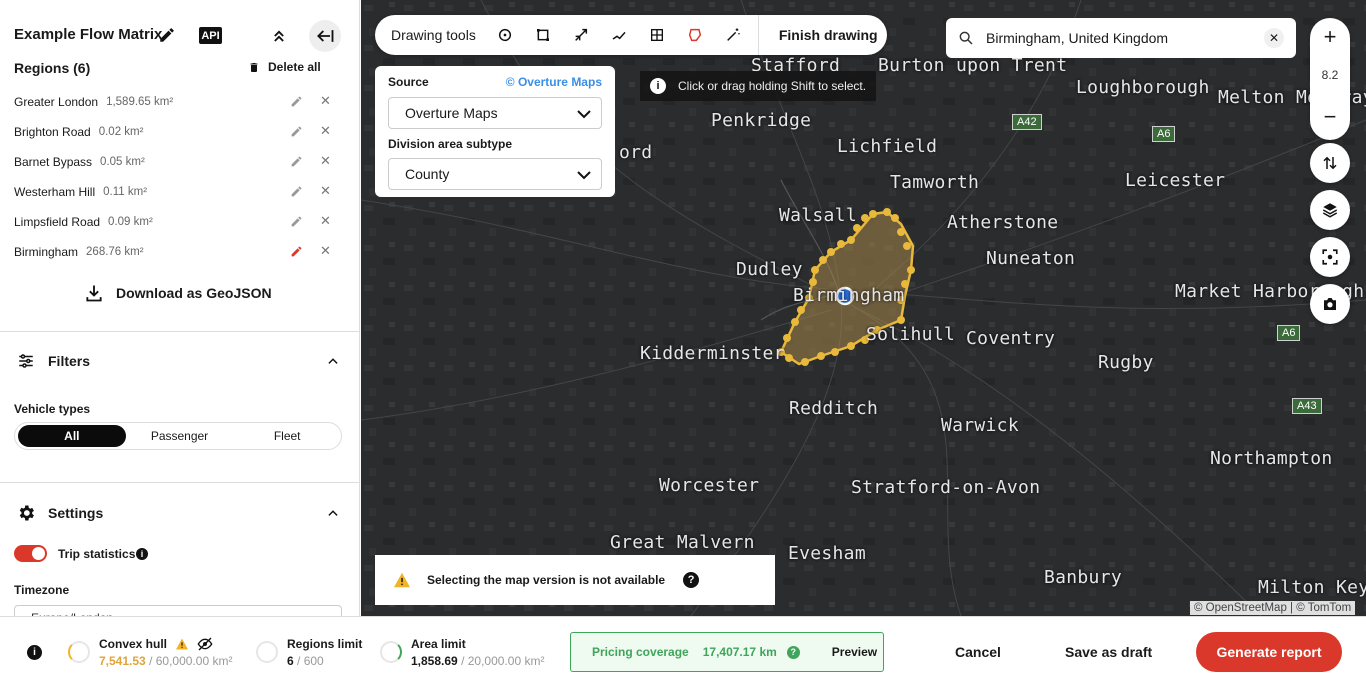 Image resolution: width=1366 pixels, height=688 pixels. I want to click on line-tool-icon, so click(581, 35).